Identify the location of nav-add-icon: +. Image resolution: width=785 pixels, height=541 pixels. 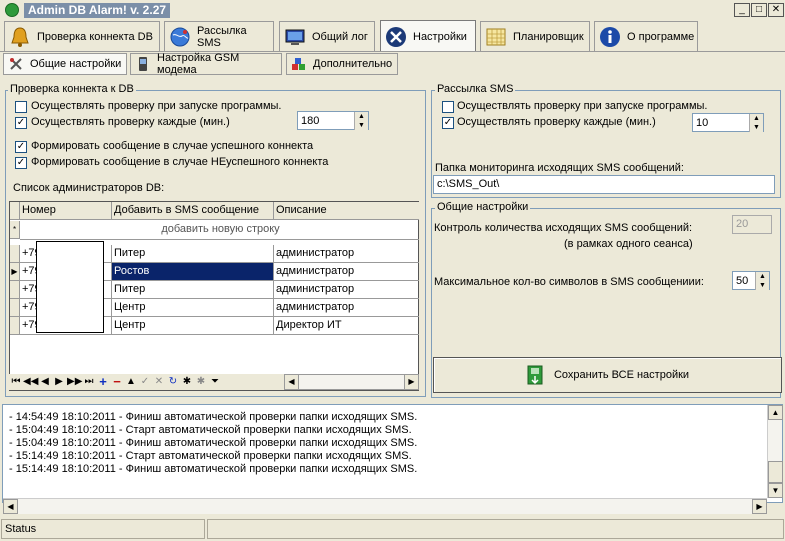
(103, 381).